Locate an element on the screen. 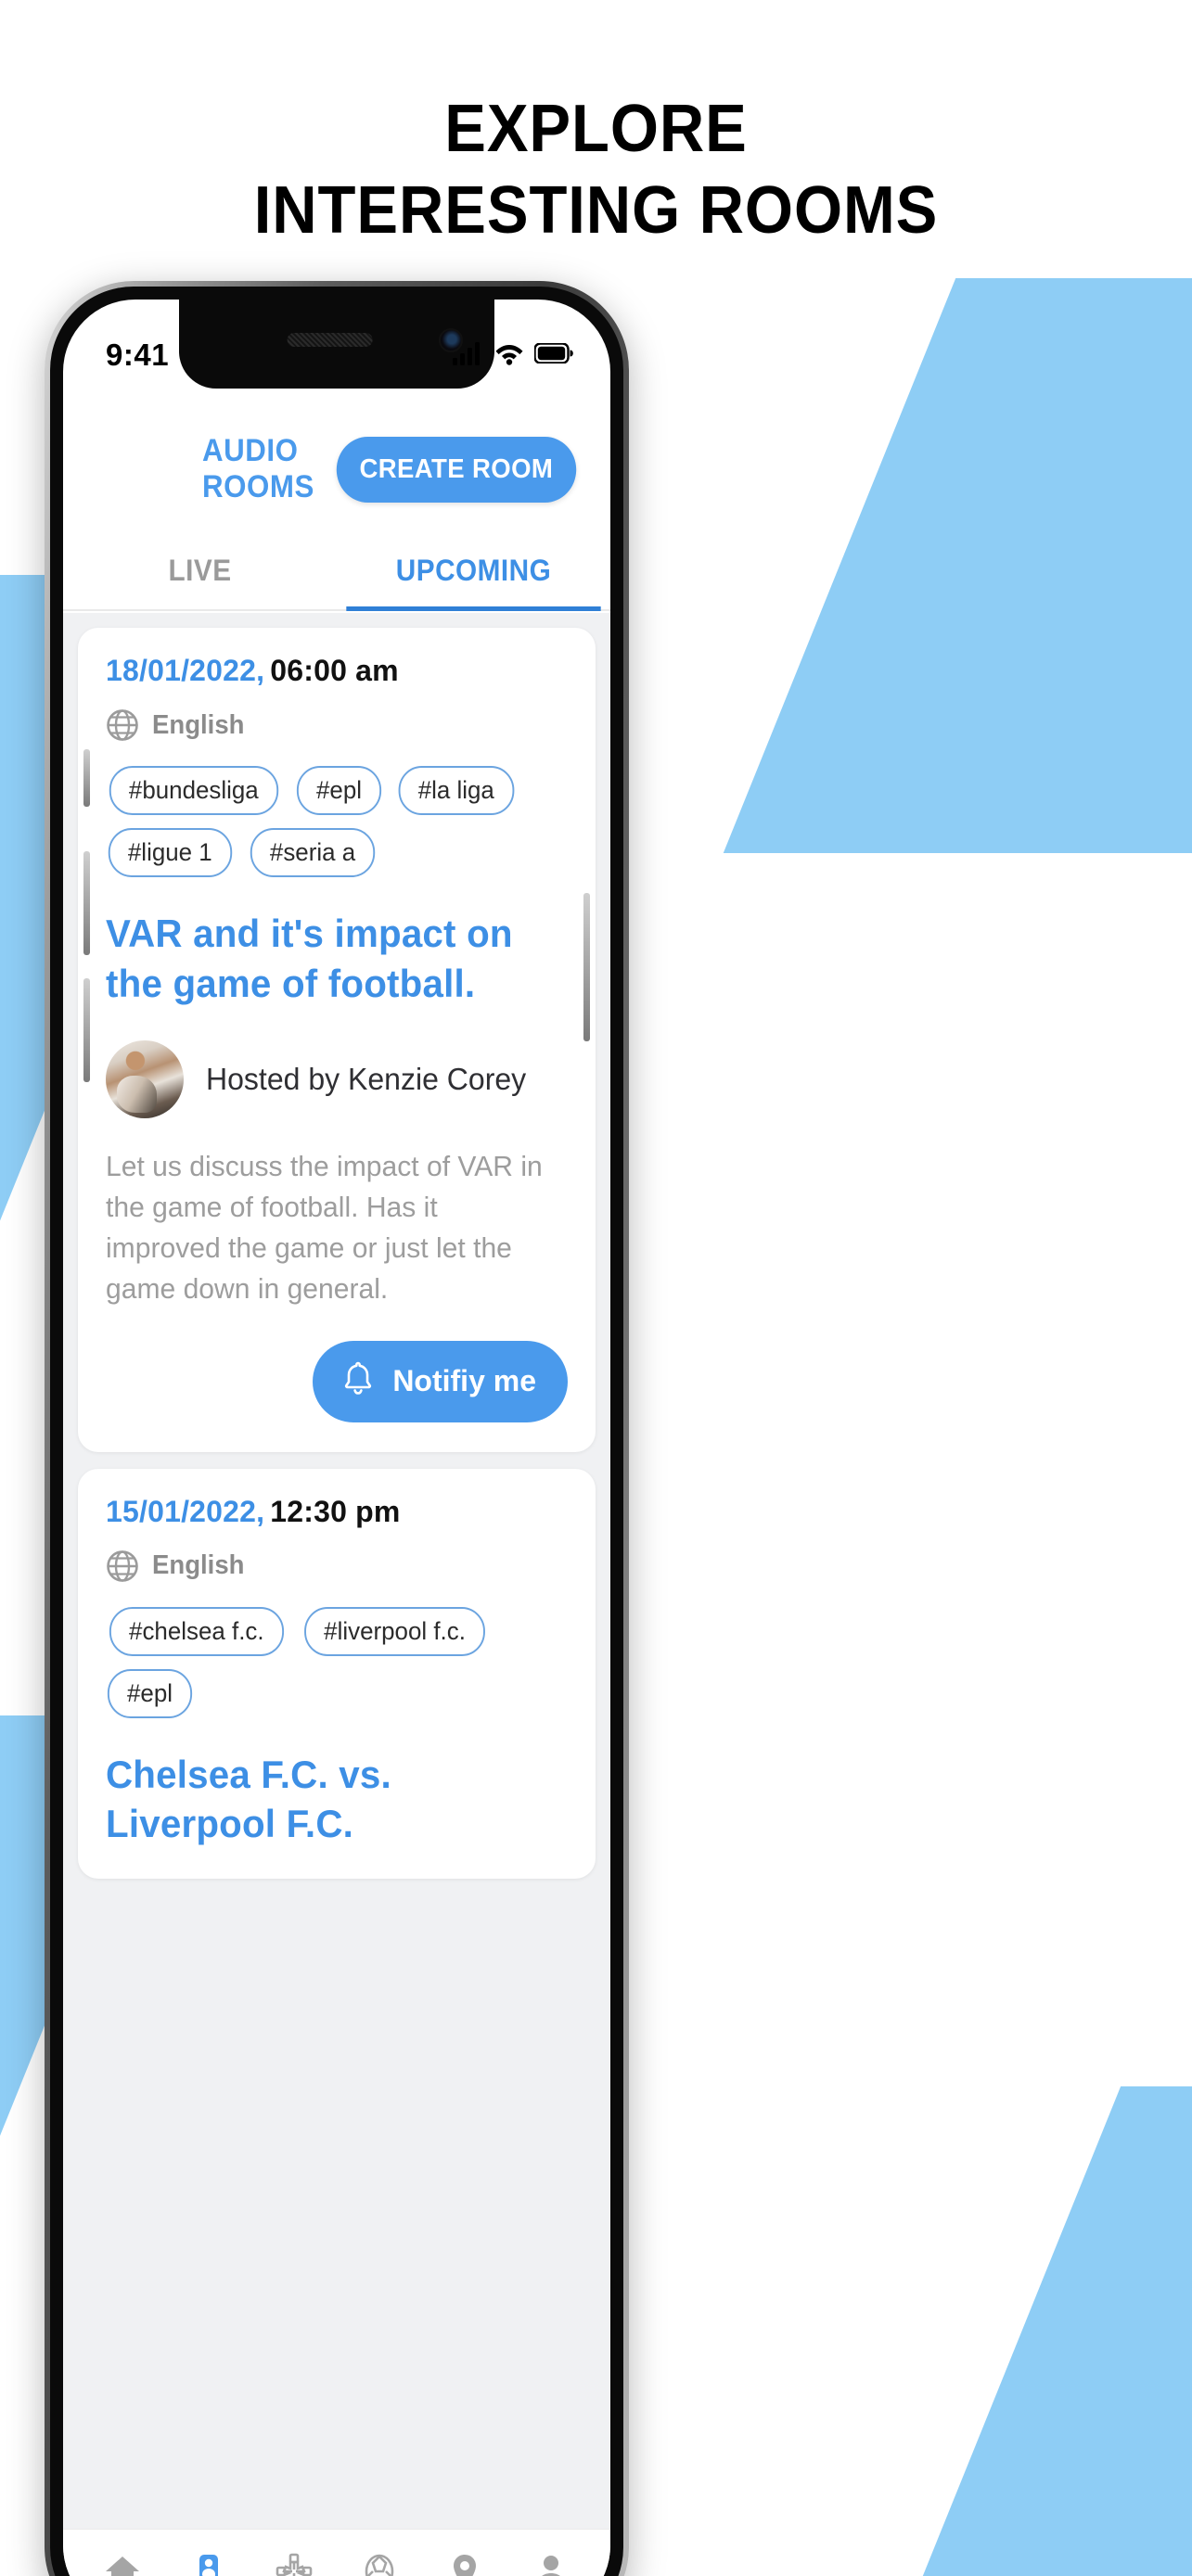 This screenshot has width=1192, height=2576. room-time: 12:30 pm is located at coordinates (335, 1511).